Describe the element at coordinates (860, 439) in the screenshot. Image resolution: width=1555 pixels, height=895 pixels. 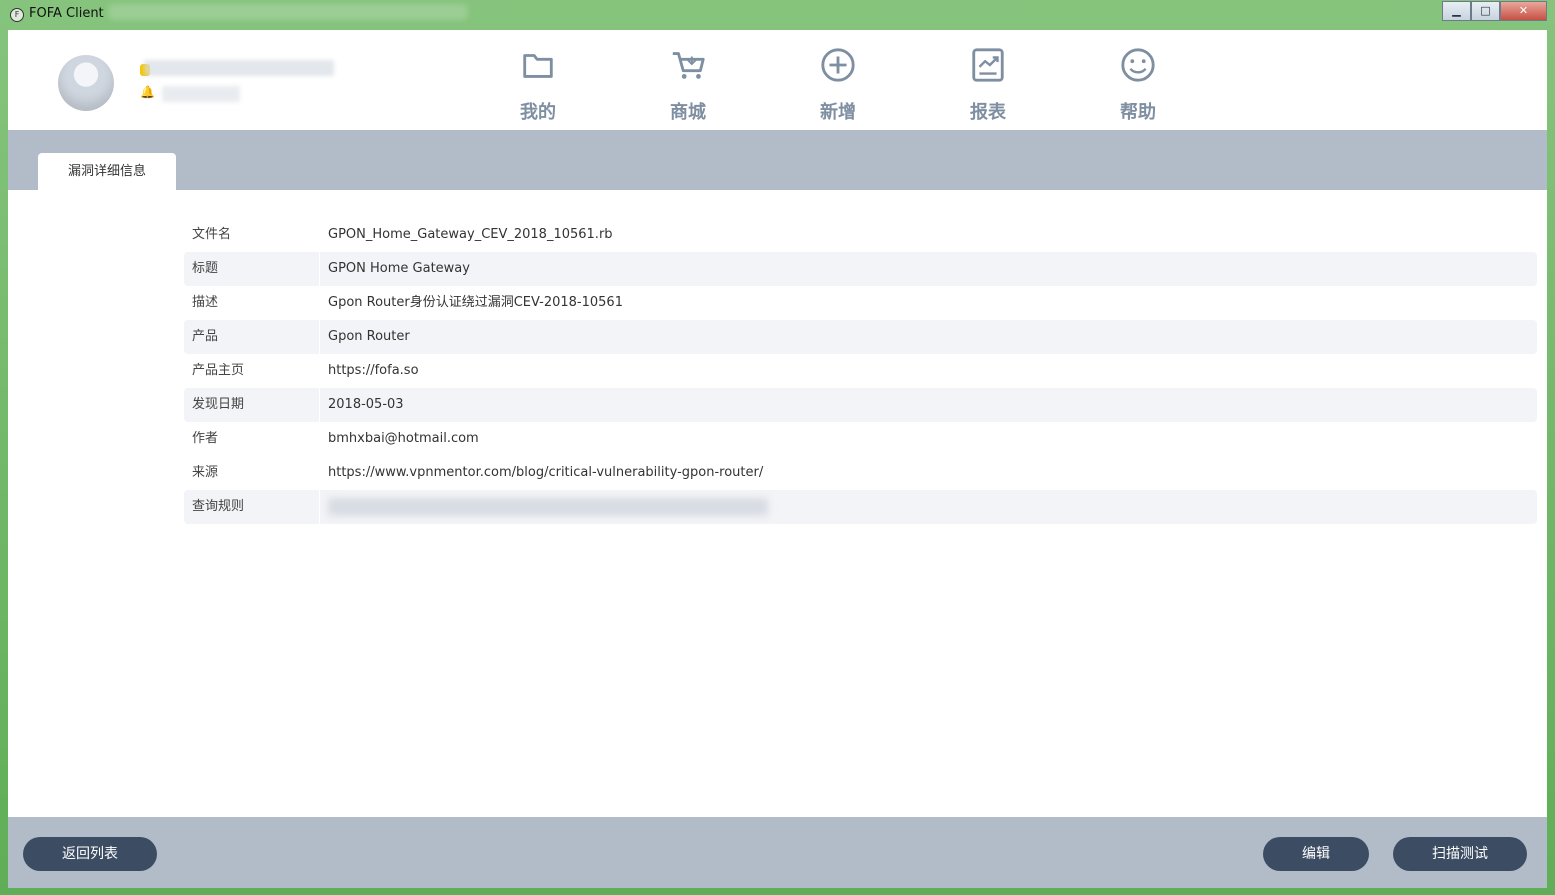
I see `table-row: 作者 bmhxbai@hotmail.com` at that location.